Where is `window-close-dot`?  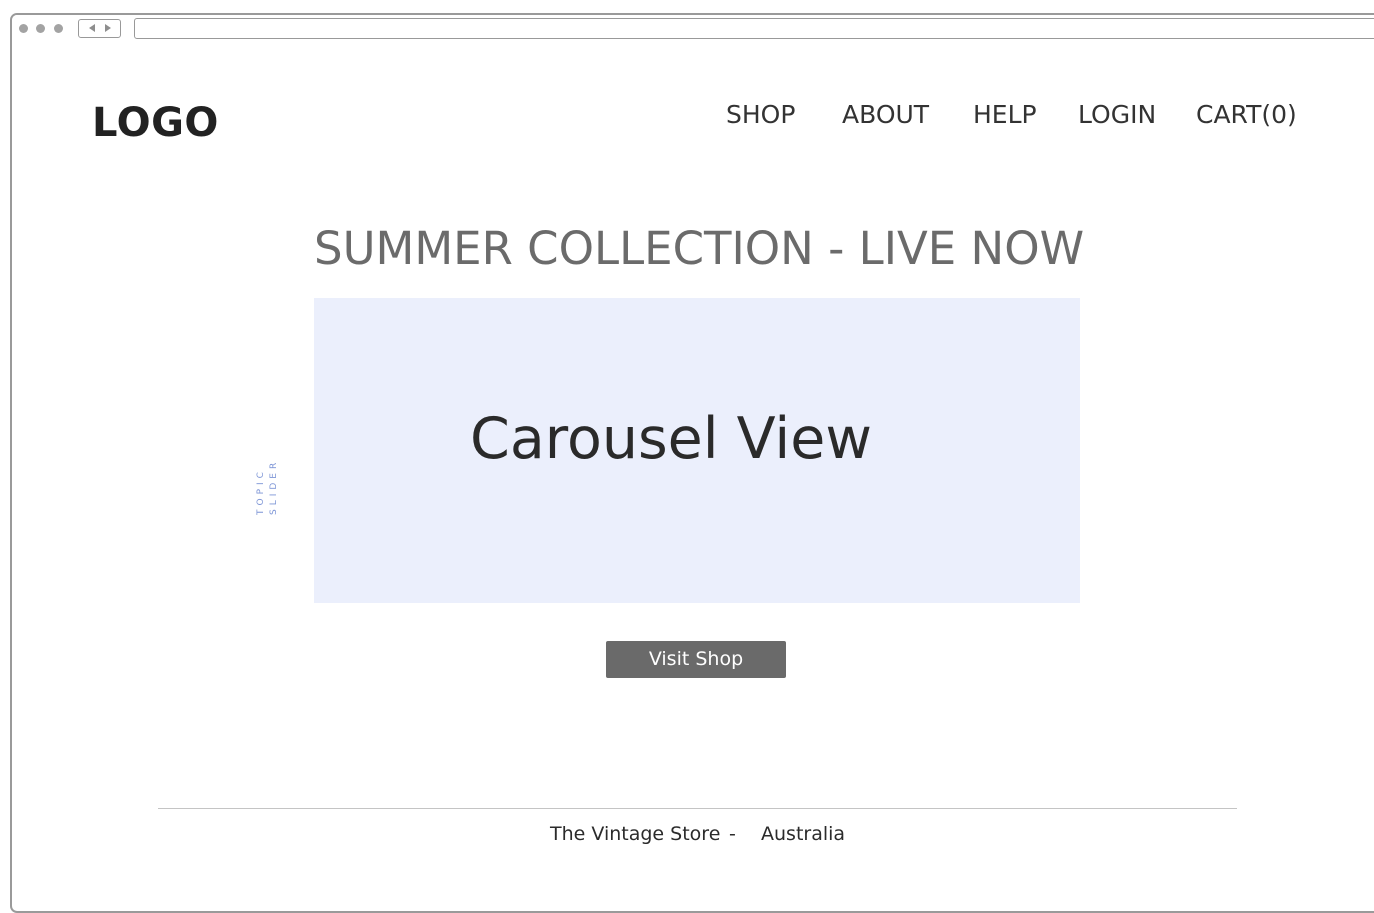 window-close-dot is located at coordinates (23, 28).